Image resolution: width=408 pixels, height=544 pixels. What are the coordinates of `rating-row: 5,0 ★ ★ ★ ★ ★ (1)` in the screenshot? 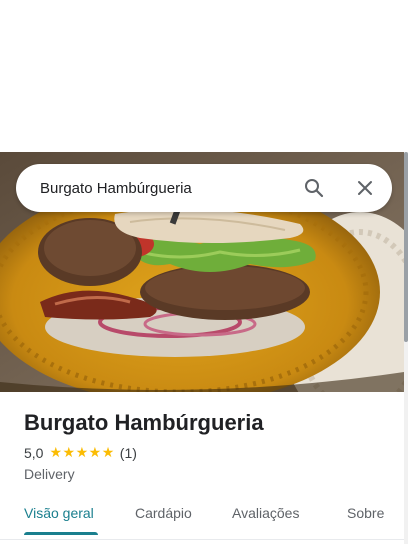 It's located at (80, 453).